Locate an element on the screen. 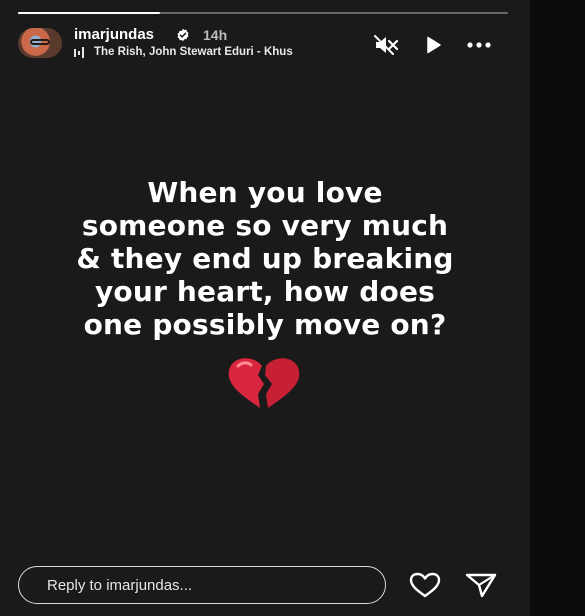 The width and height of the screenshot is (585, 616). play-icon is located at coordinates (433, 45).